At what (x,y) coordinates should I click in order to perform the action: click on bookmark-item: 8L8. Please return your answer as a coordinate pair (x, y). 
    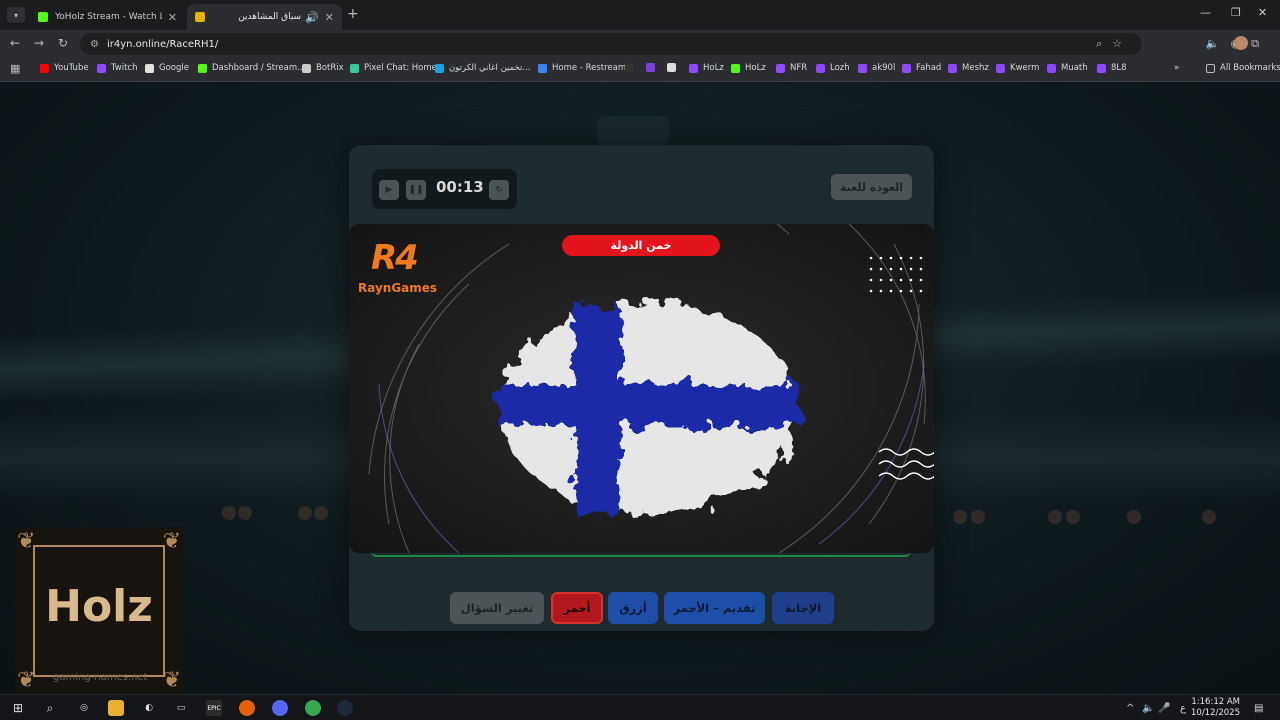
    Looking at the image, I should click on (1112, 68).